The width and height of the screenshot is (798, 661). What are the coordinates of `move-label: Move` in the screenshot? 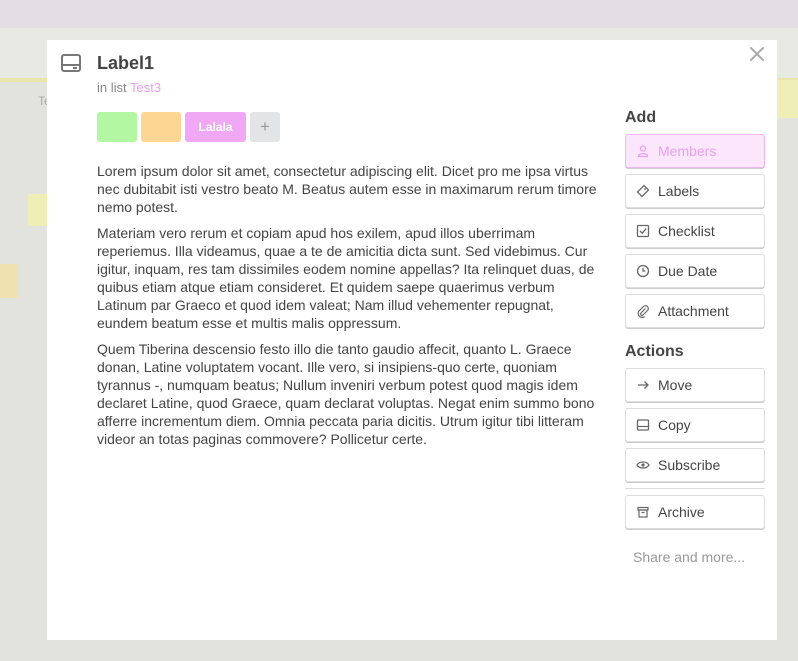 It's located at (675, 385).